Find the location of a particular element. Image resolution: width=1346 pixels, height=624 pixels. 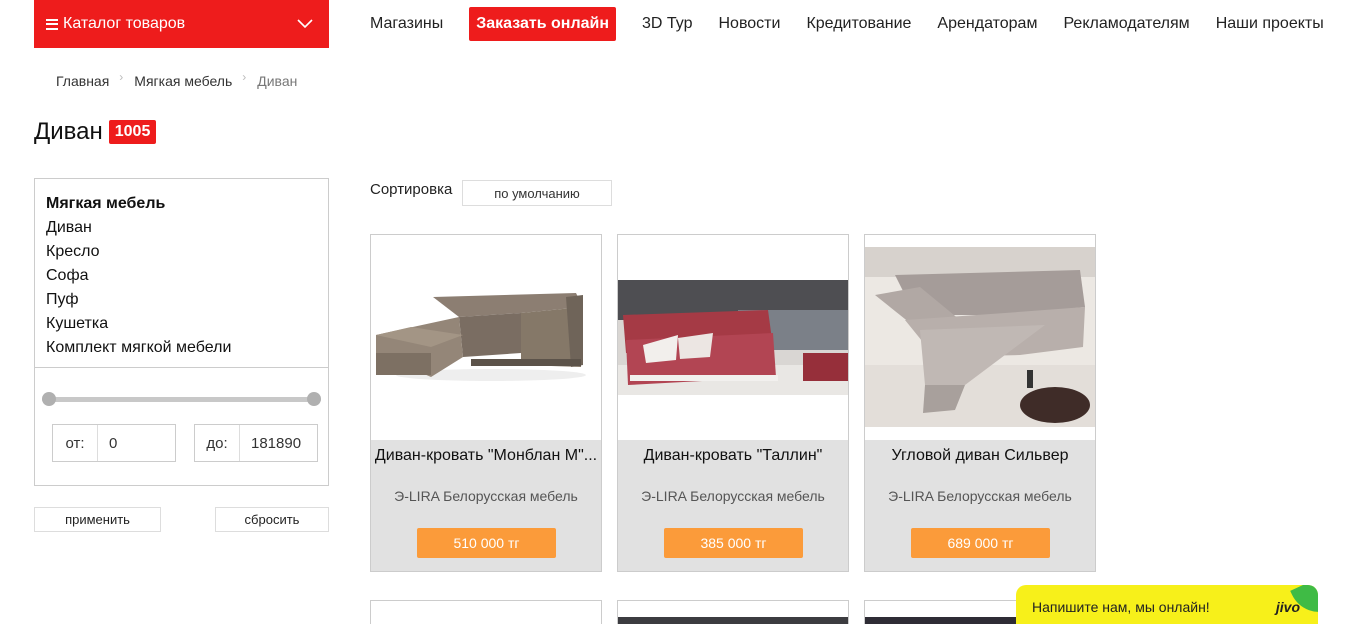

category-item-couch: Софа is located at coordinates (181, 276).